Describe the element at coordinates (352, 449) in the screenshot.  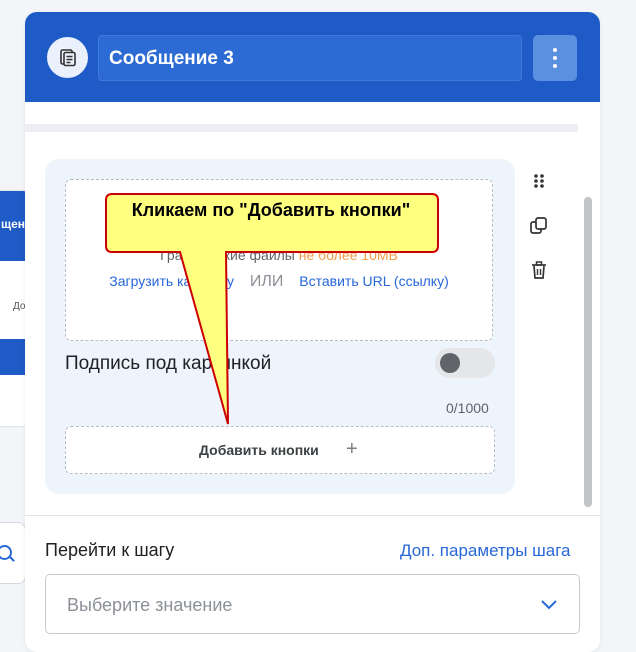
I see `plus-icon: +` at that location.